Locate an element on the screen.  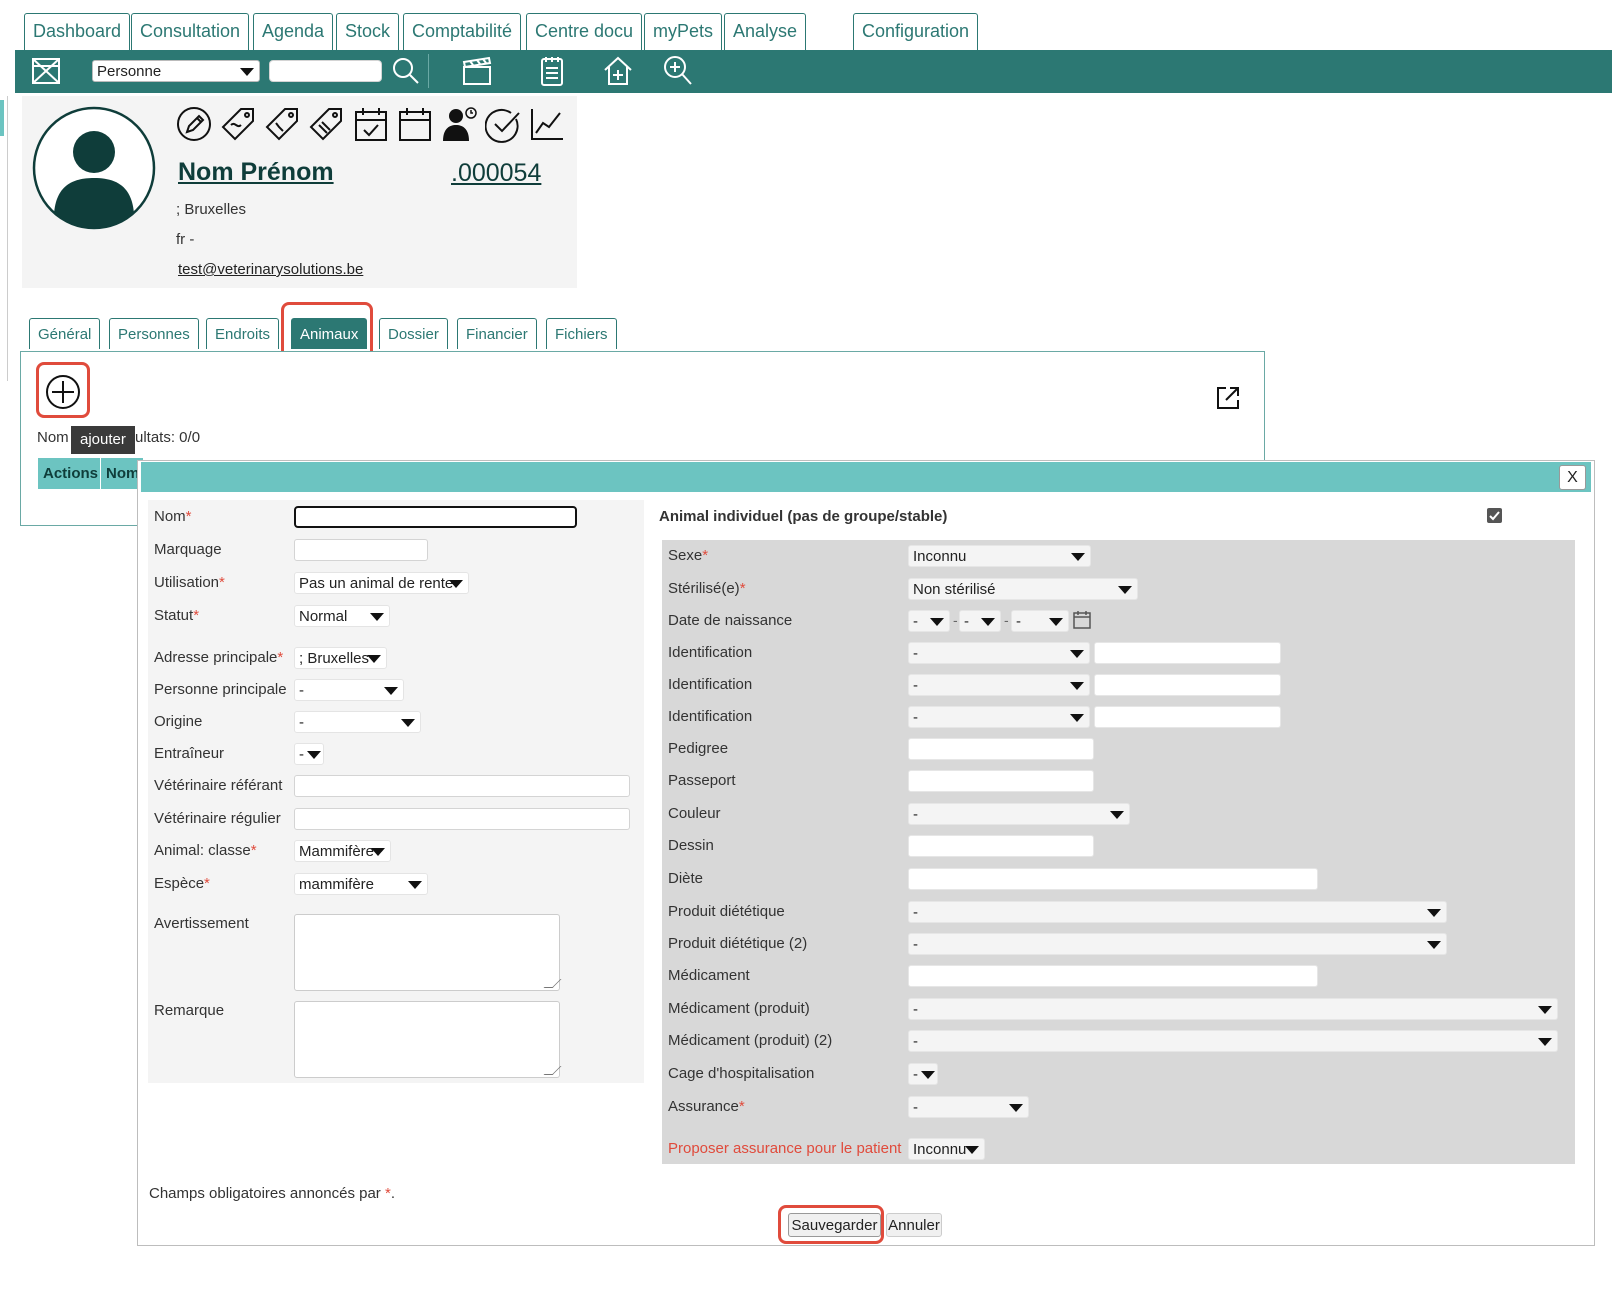
results-prefix: Nom is located at coordinates (53, 437).